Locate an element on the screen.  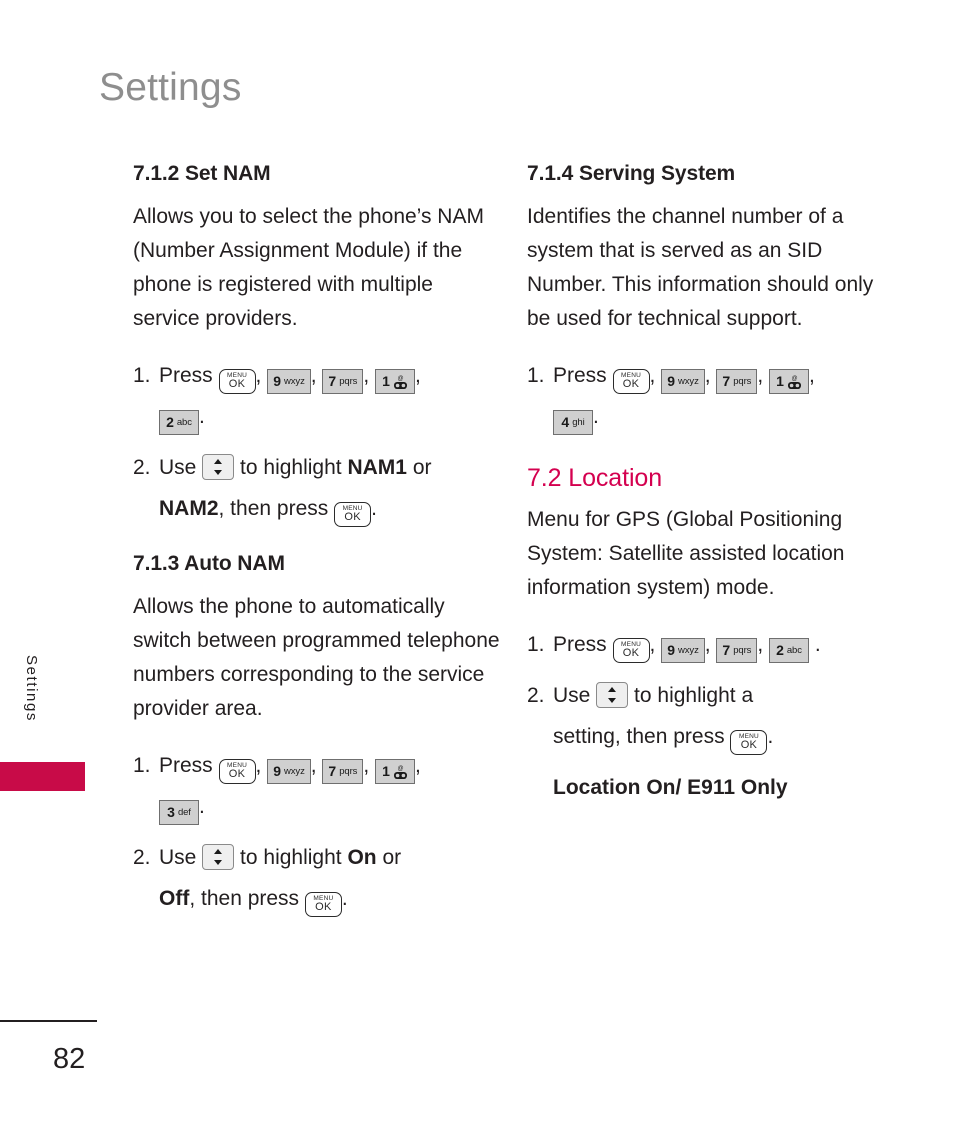
page-number: 82 is located at coordinates (69, 1059).